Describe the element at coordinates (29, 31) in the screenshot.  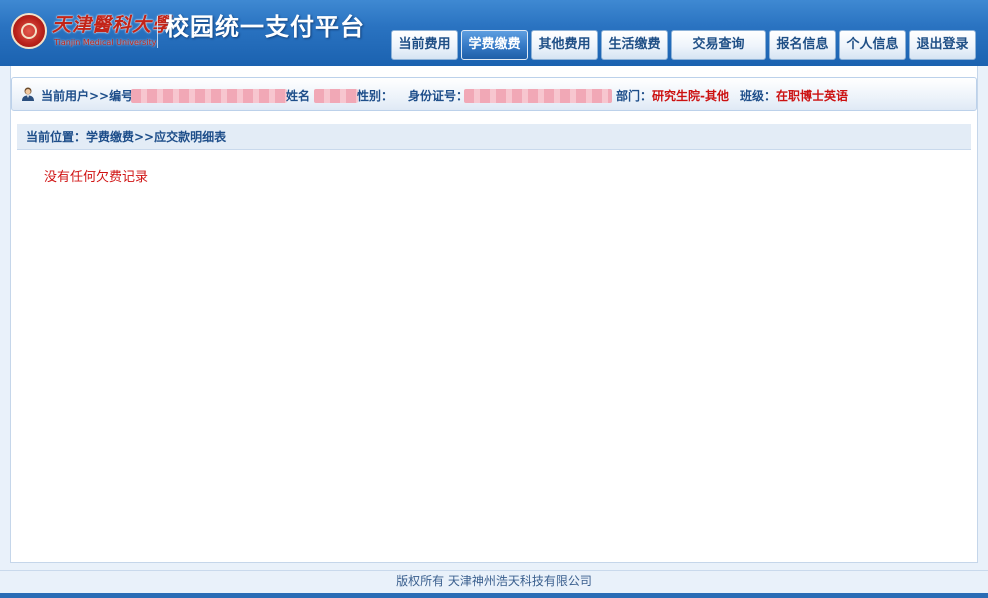
I see `university-seal-icon` at that location.